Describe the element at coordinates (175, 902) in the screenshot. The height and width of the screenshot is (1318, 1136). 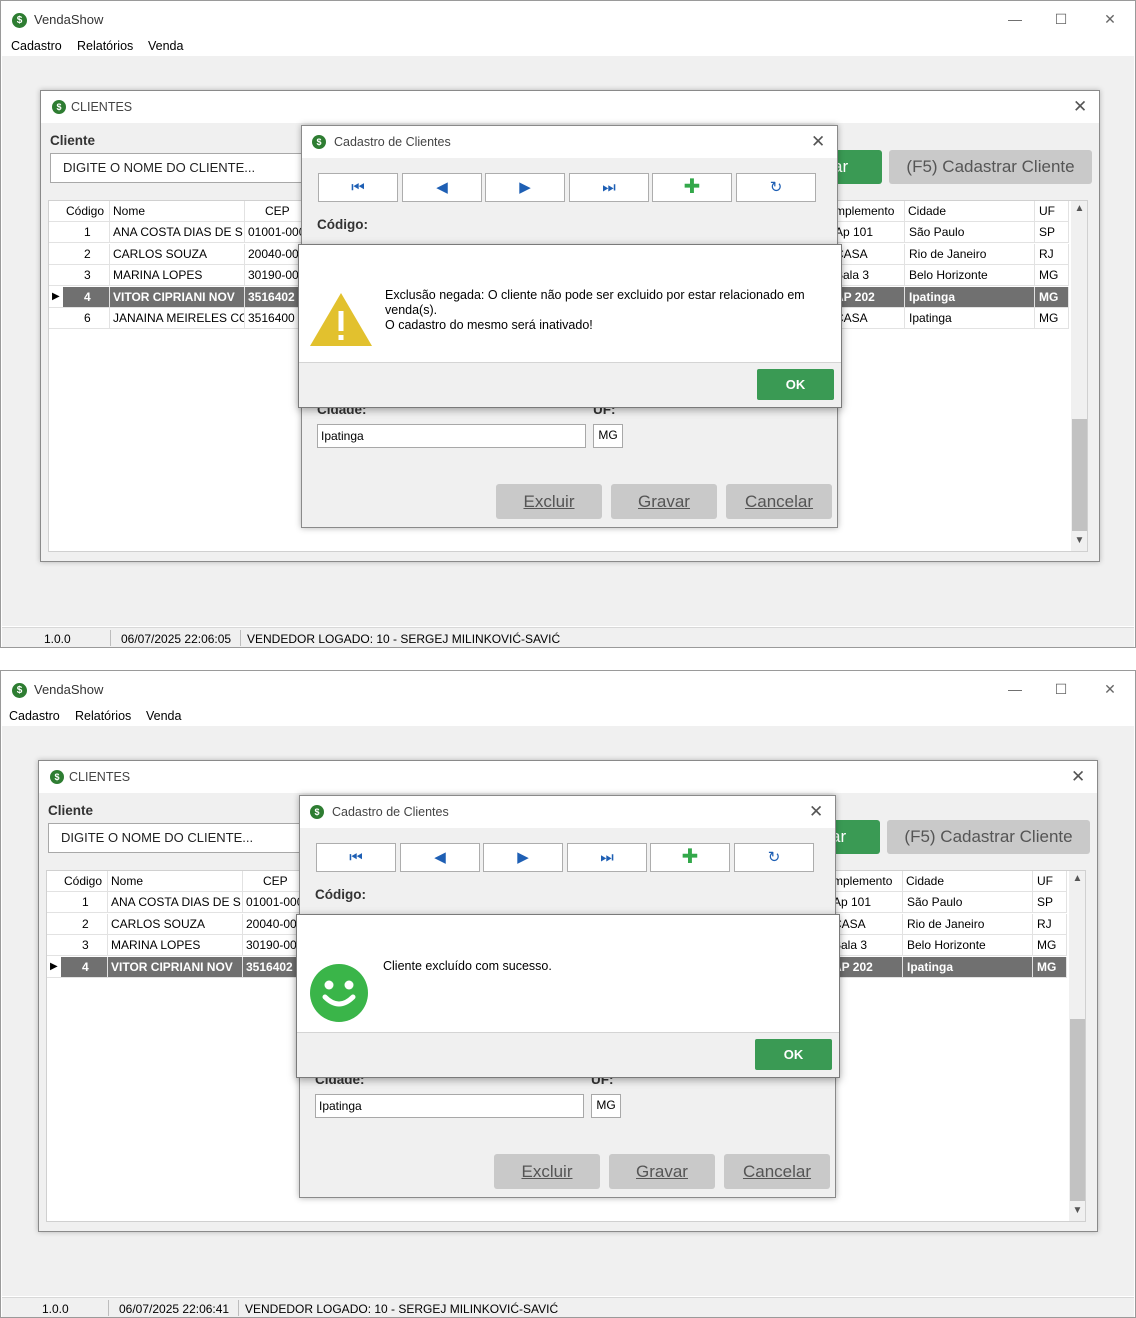
I see `cell-nome: ANA COSTA DIAS DE S` at that location.